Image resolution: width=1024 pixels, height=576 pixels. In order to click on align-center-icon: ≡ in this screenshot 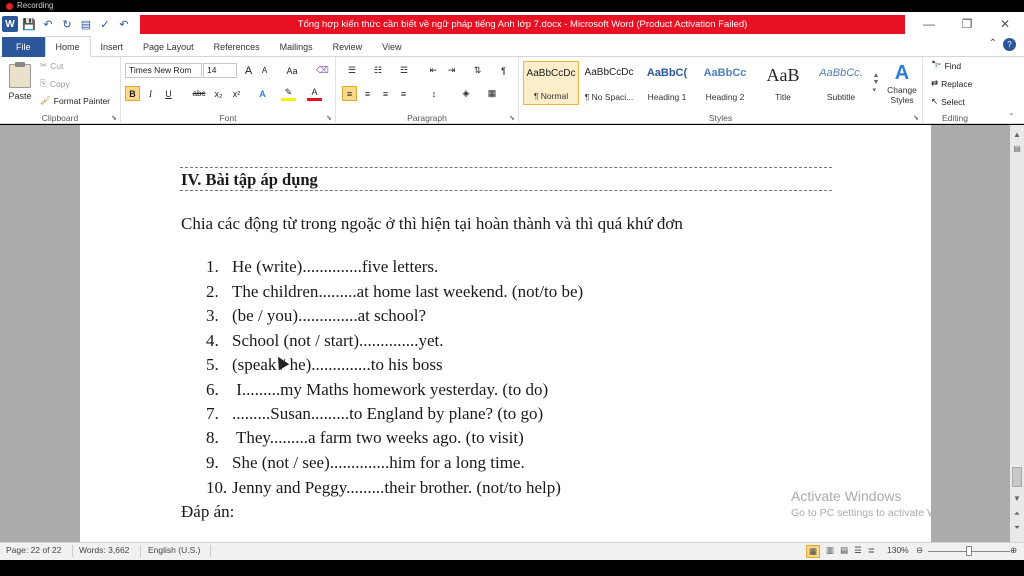, I will do `click(367, 93)`.